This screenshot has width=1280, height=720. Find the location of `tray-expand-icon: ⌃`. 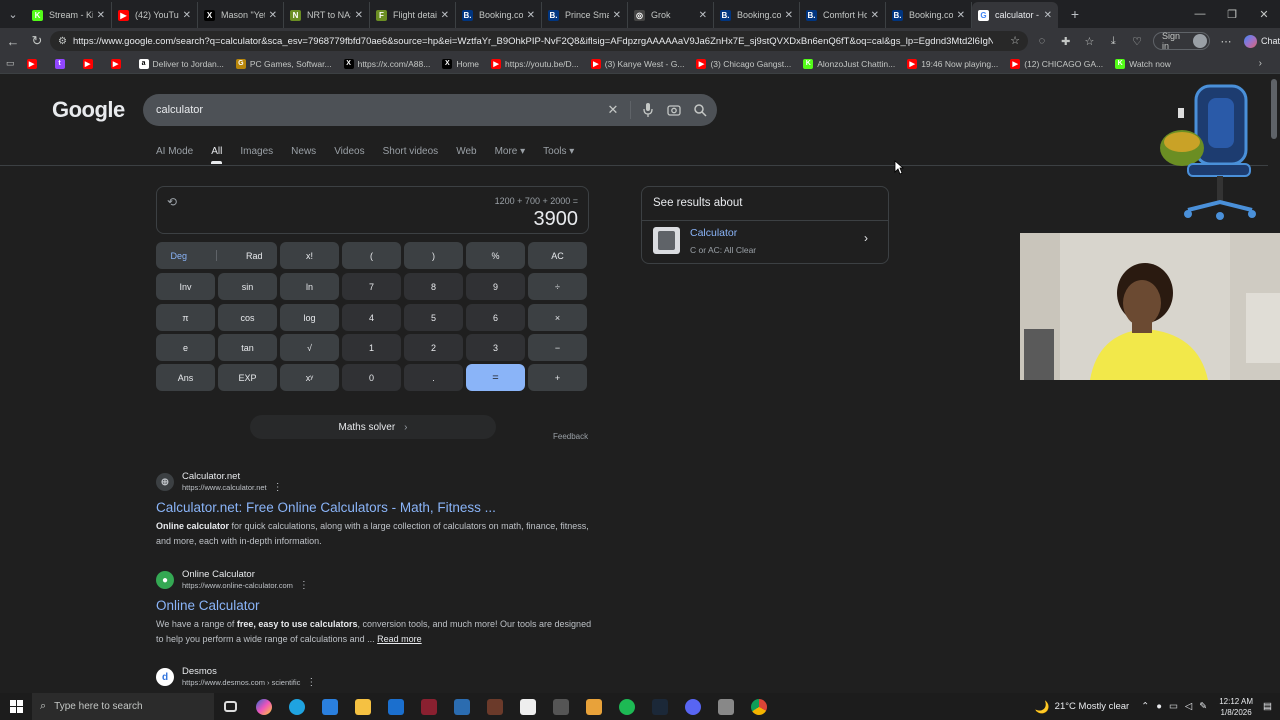

tray-expand-icon: ⌃ is located at coordinates (1145, 706).